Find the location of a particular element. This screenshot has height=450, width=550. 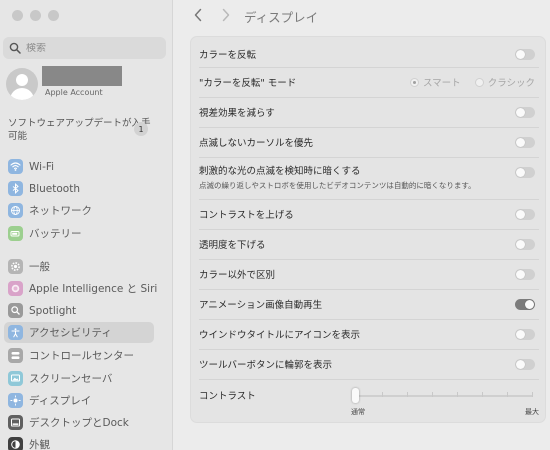

window-title-icons-toggle is located at coordinates (525, 334).